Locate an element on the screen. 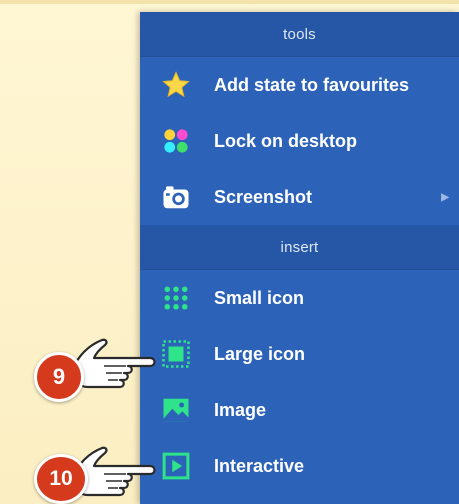 The width and height of the screenshot is (459, 504). colored-dots-icon is located at coordinates (176, 141).